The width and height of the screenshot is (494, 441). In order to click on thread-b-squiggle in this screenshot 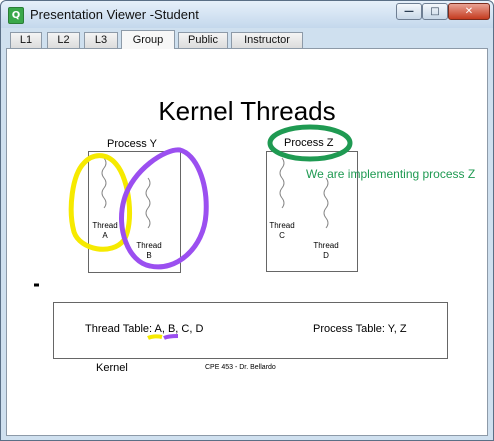, I will do `click(148, 203)`.